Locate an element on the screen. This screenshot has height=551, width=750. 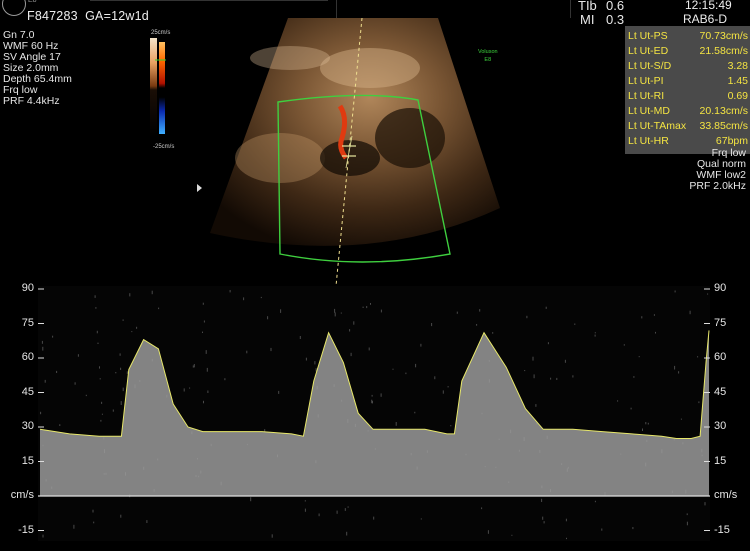
axis-tick-label: cm/s is located at coordinates (22, 495).